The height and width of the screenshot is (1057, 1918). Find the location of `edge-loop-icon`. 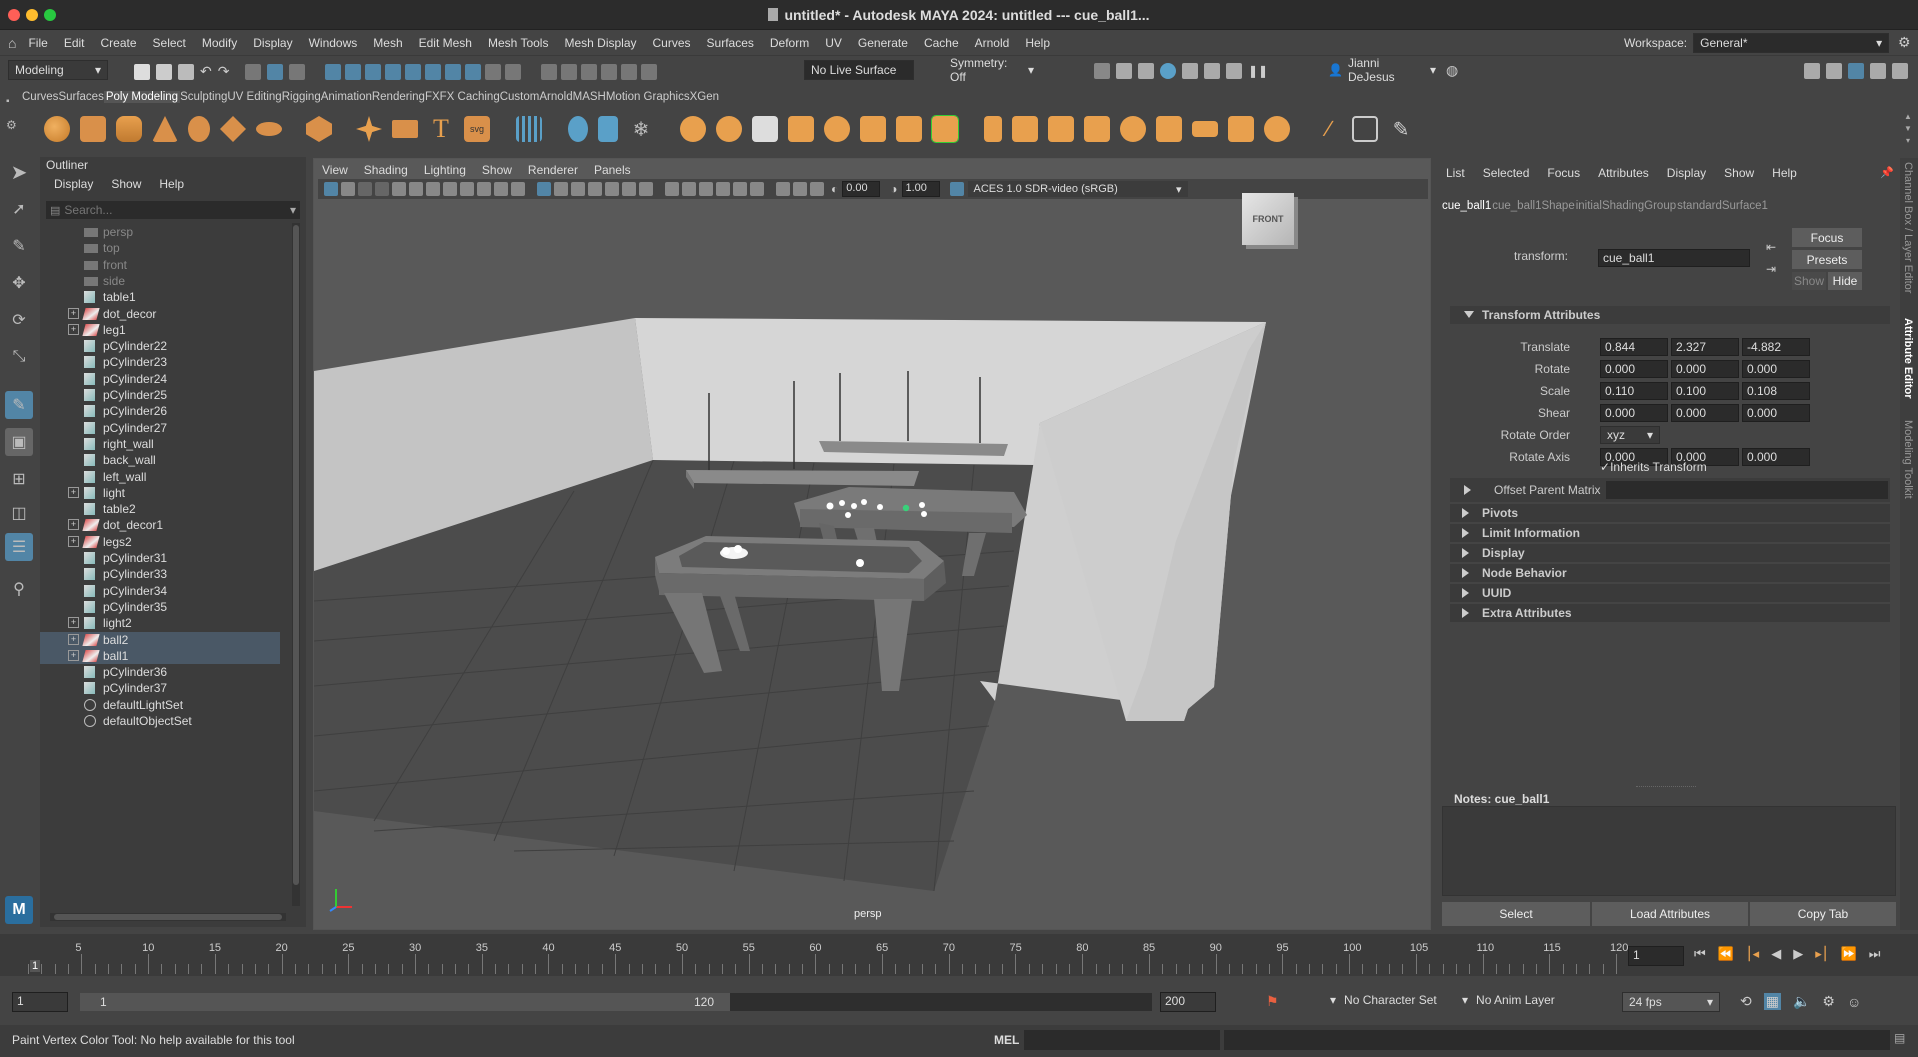

edge-loop-icon is located at coordinates (1133, 129).